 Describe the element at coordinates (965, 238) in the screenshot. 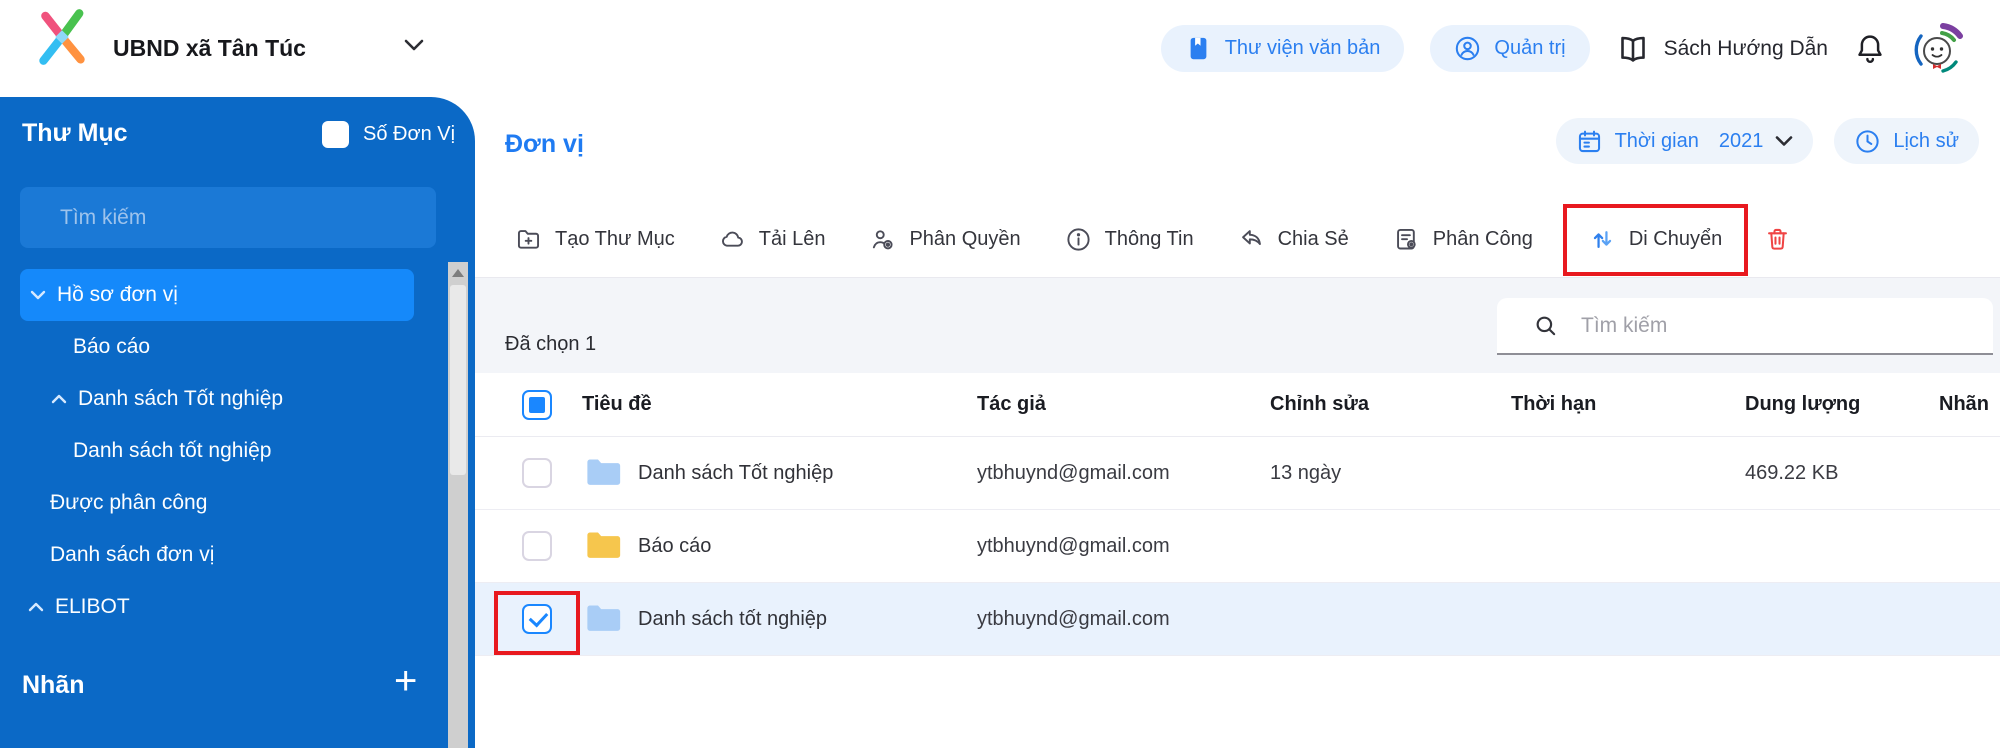

I see `permission-label: Phân Quyền` at that location.